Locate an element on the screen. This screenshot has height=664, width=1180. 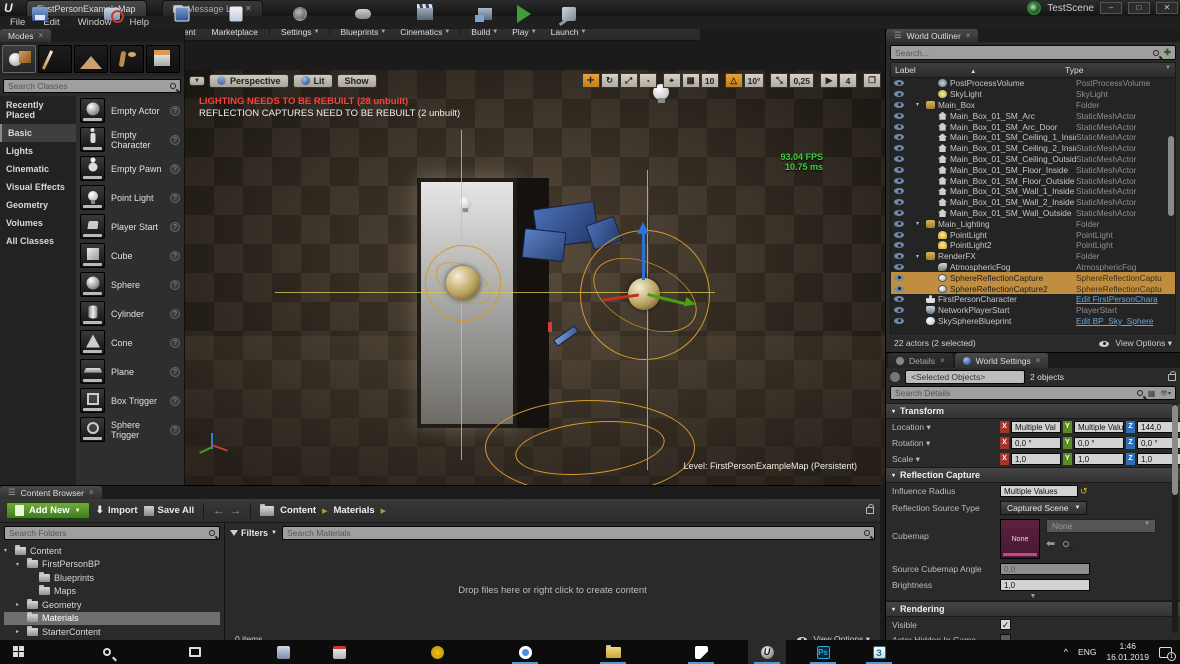
y-value-field: 0,0 ° is located at coordinates (1099, 443).